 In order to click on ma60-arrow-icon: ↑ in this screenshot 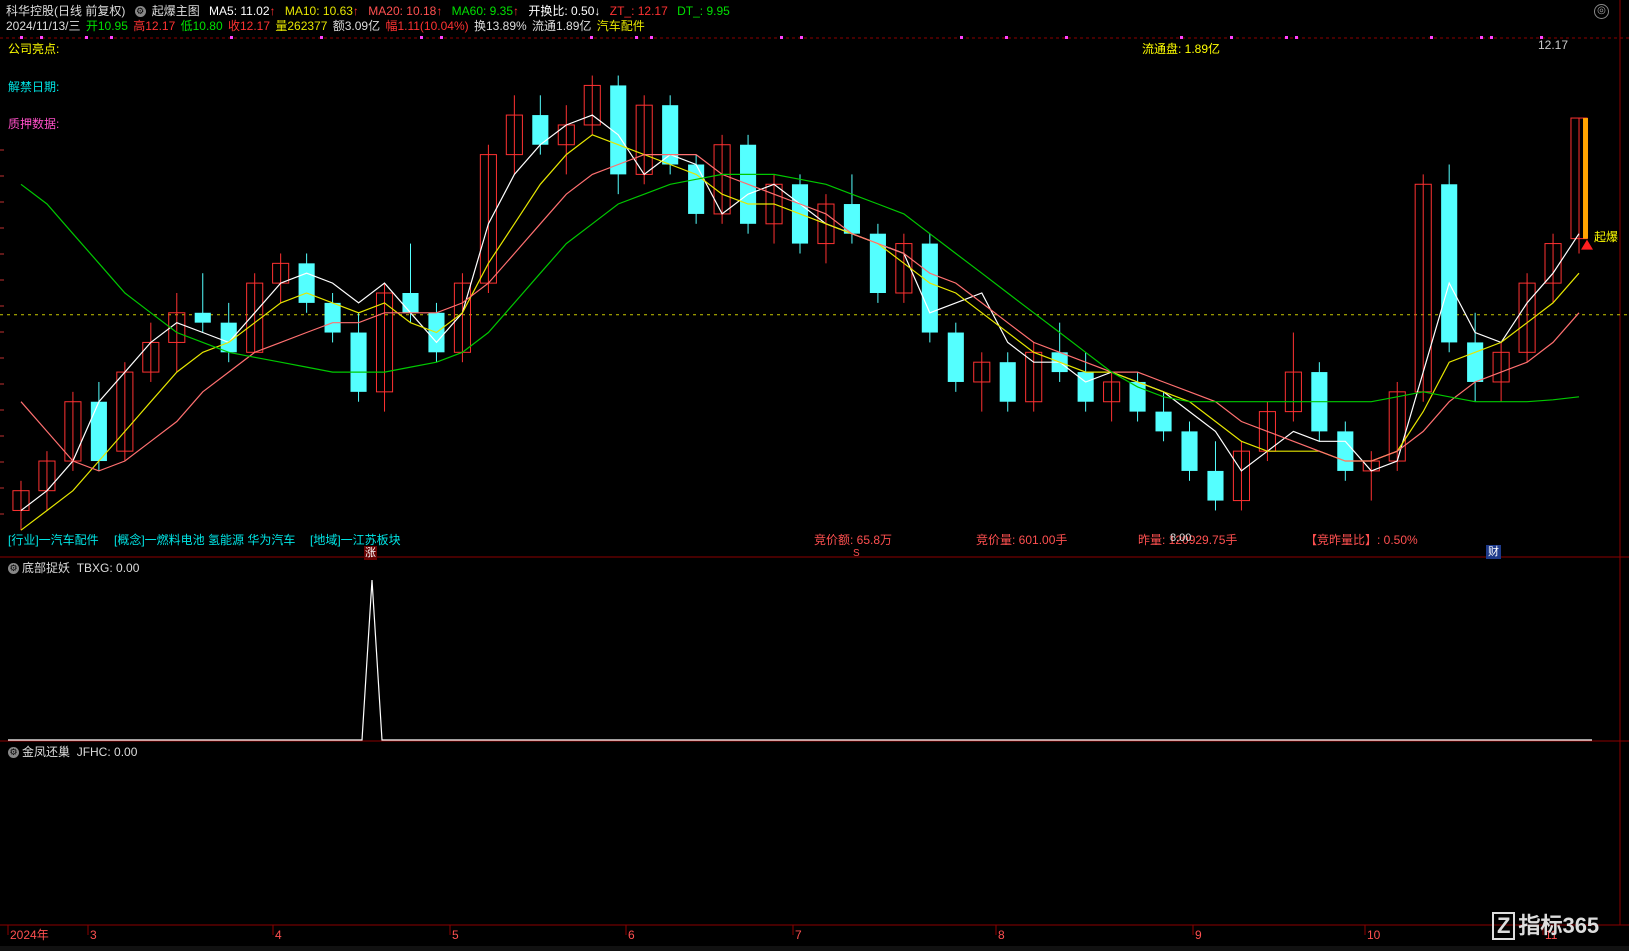, I will do `click(516, 11)`.